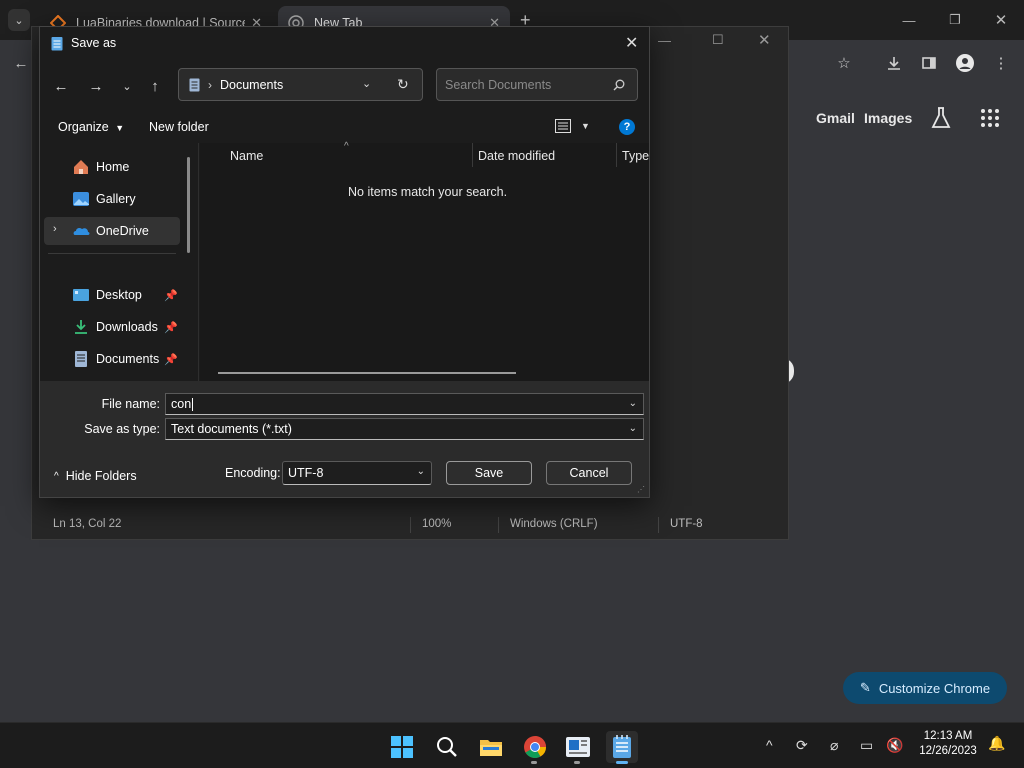 The image size is (1024, 768). What do you see at coordinates (198, 262) in the screenshot?
I see `pane-divider` at bounding box center [198, 262].